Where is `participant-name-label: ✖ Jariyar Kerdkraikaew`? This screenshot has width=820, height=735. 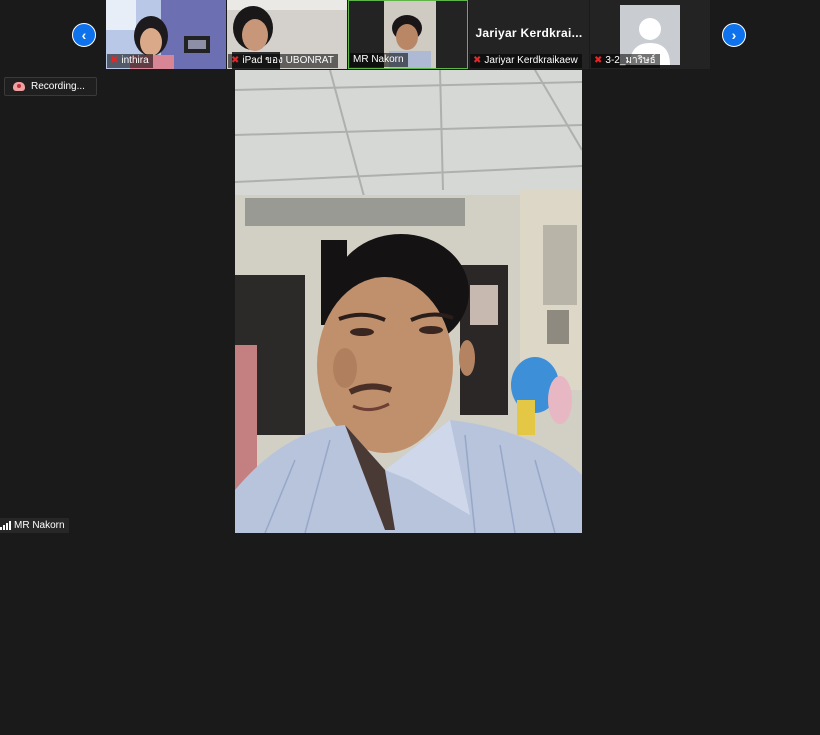
participant-name-label: ✖ Jariyar Kerdkraikaew is located at coordinates (526, 61).